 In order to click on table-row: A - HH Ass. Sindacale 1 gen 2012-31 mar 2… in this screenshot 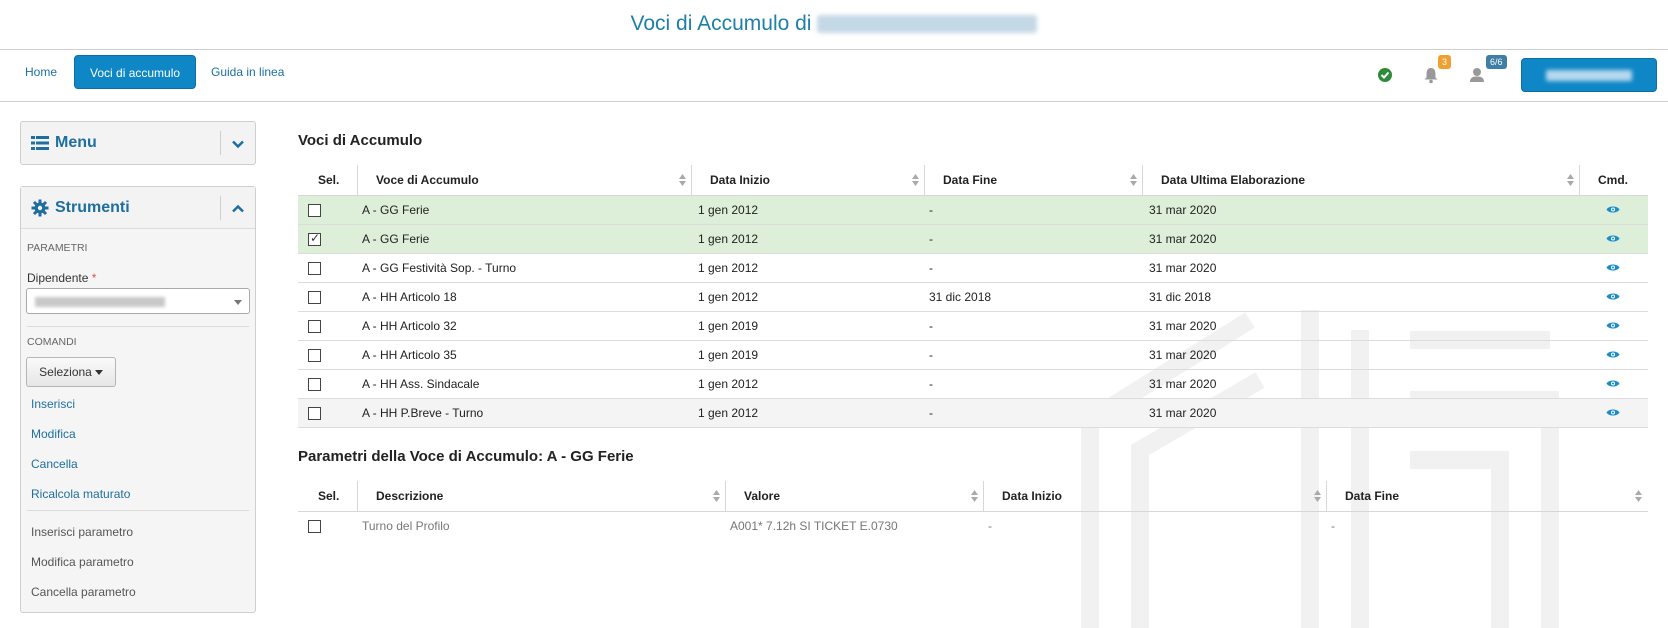, I will do `click(973, 384)`.